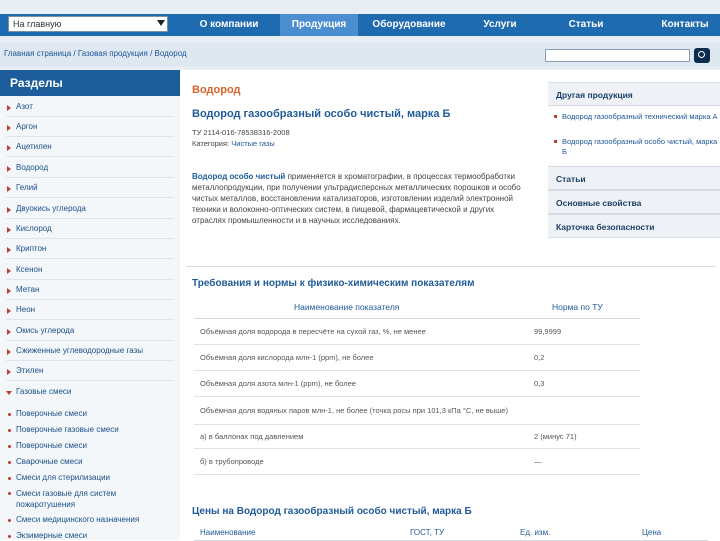  What do you see at coordinates (37, 24) in the screenshot?
I see `home-select-value: На главную` at bounding box center [37, 24].